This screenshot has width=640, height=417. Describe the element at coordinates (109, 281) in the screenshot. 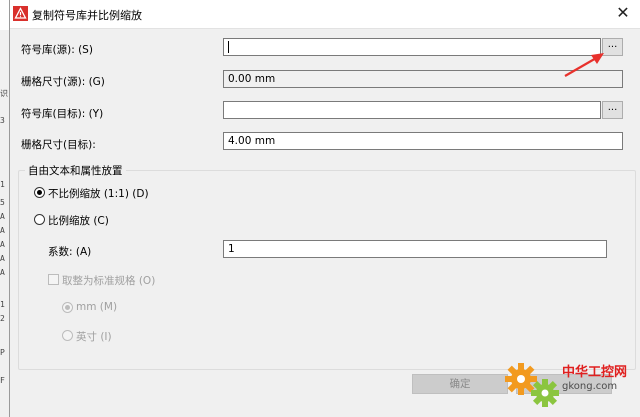

I see `round-label: 取整为标准规格 (O)` at that location.